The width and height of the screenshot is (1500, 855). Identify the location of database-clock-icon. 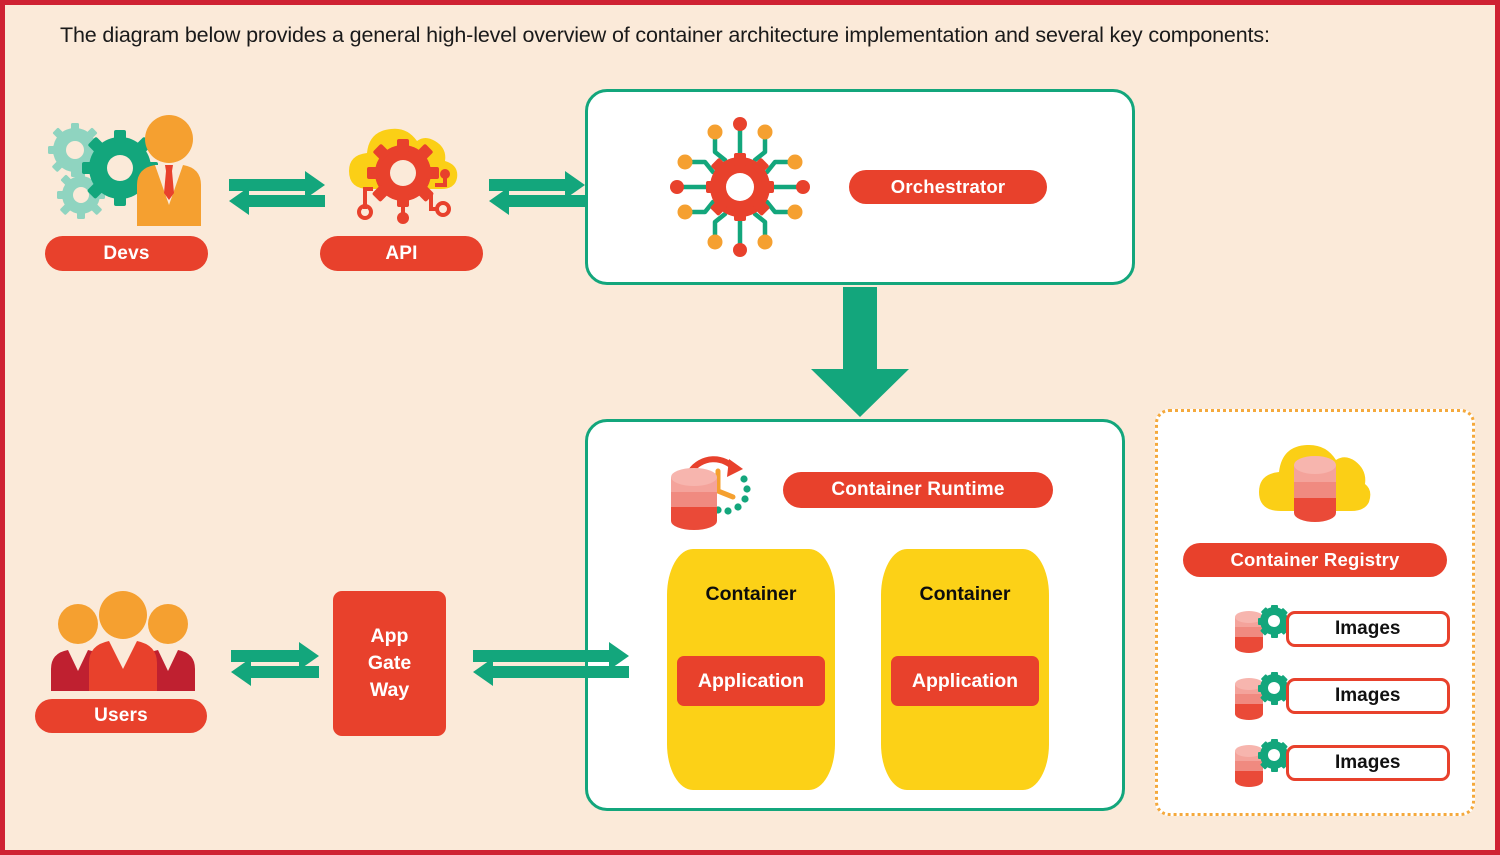
(713, 491).